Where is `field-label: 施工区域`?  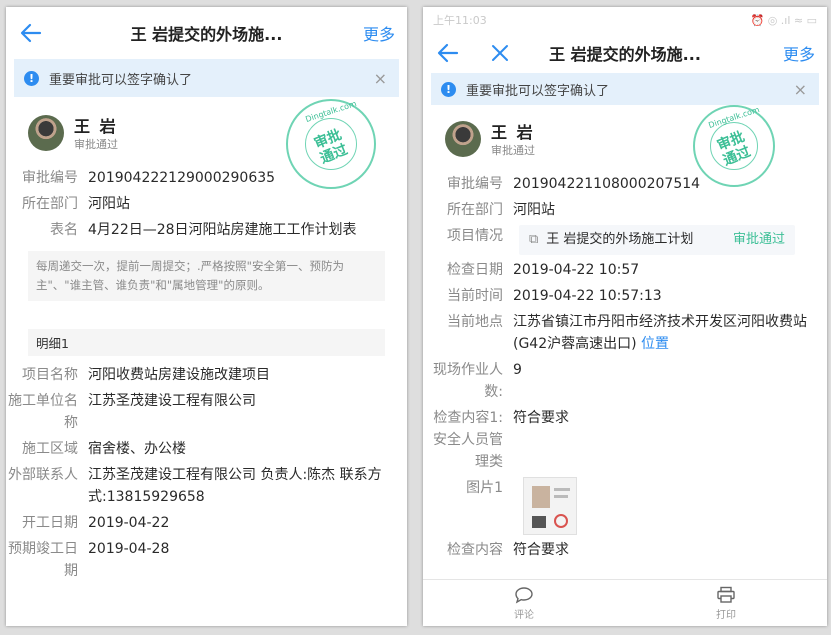
field-label: 施工区域 is located at coordinates (50, 449).